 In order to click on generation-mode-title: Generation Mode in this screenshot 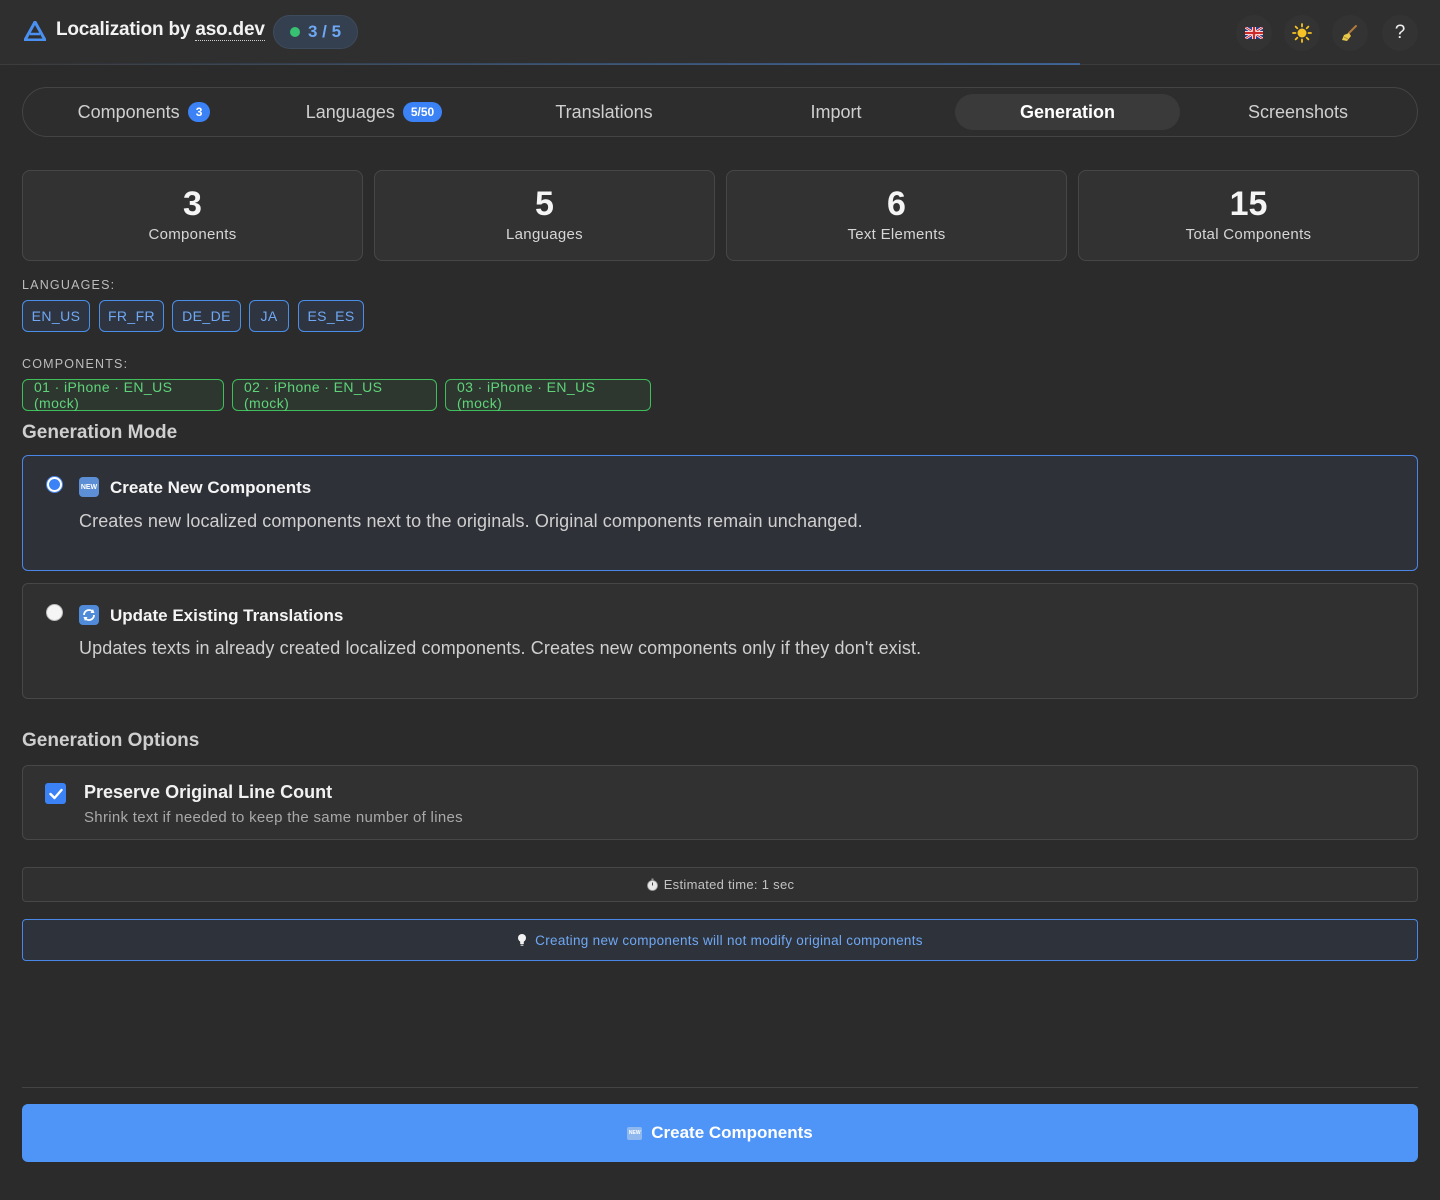, I will do `click(100, 432)`.